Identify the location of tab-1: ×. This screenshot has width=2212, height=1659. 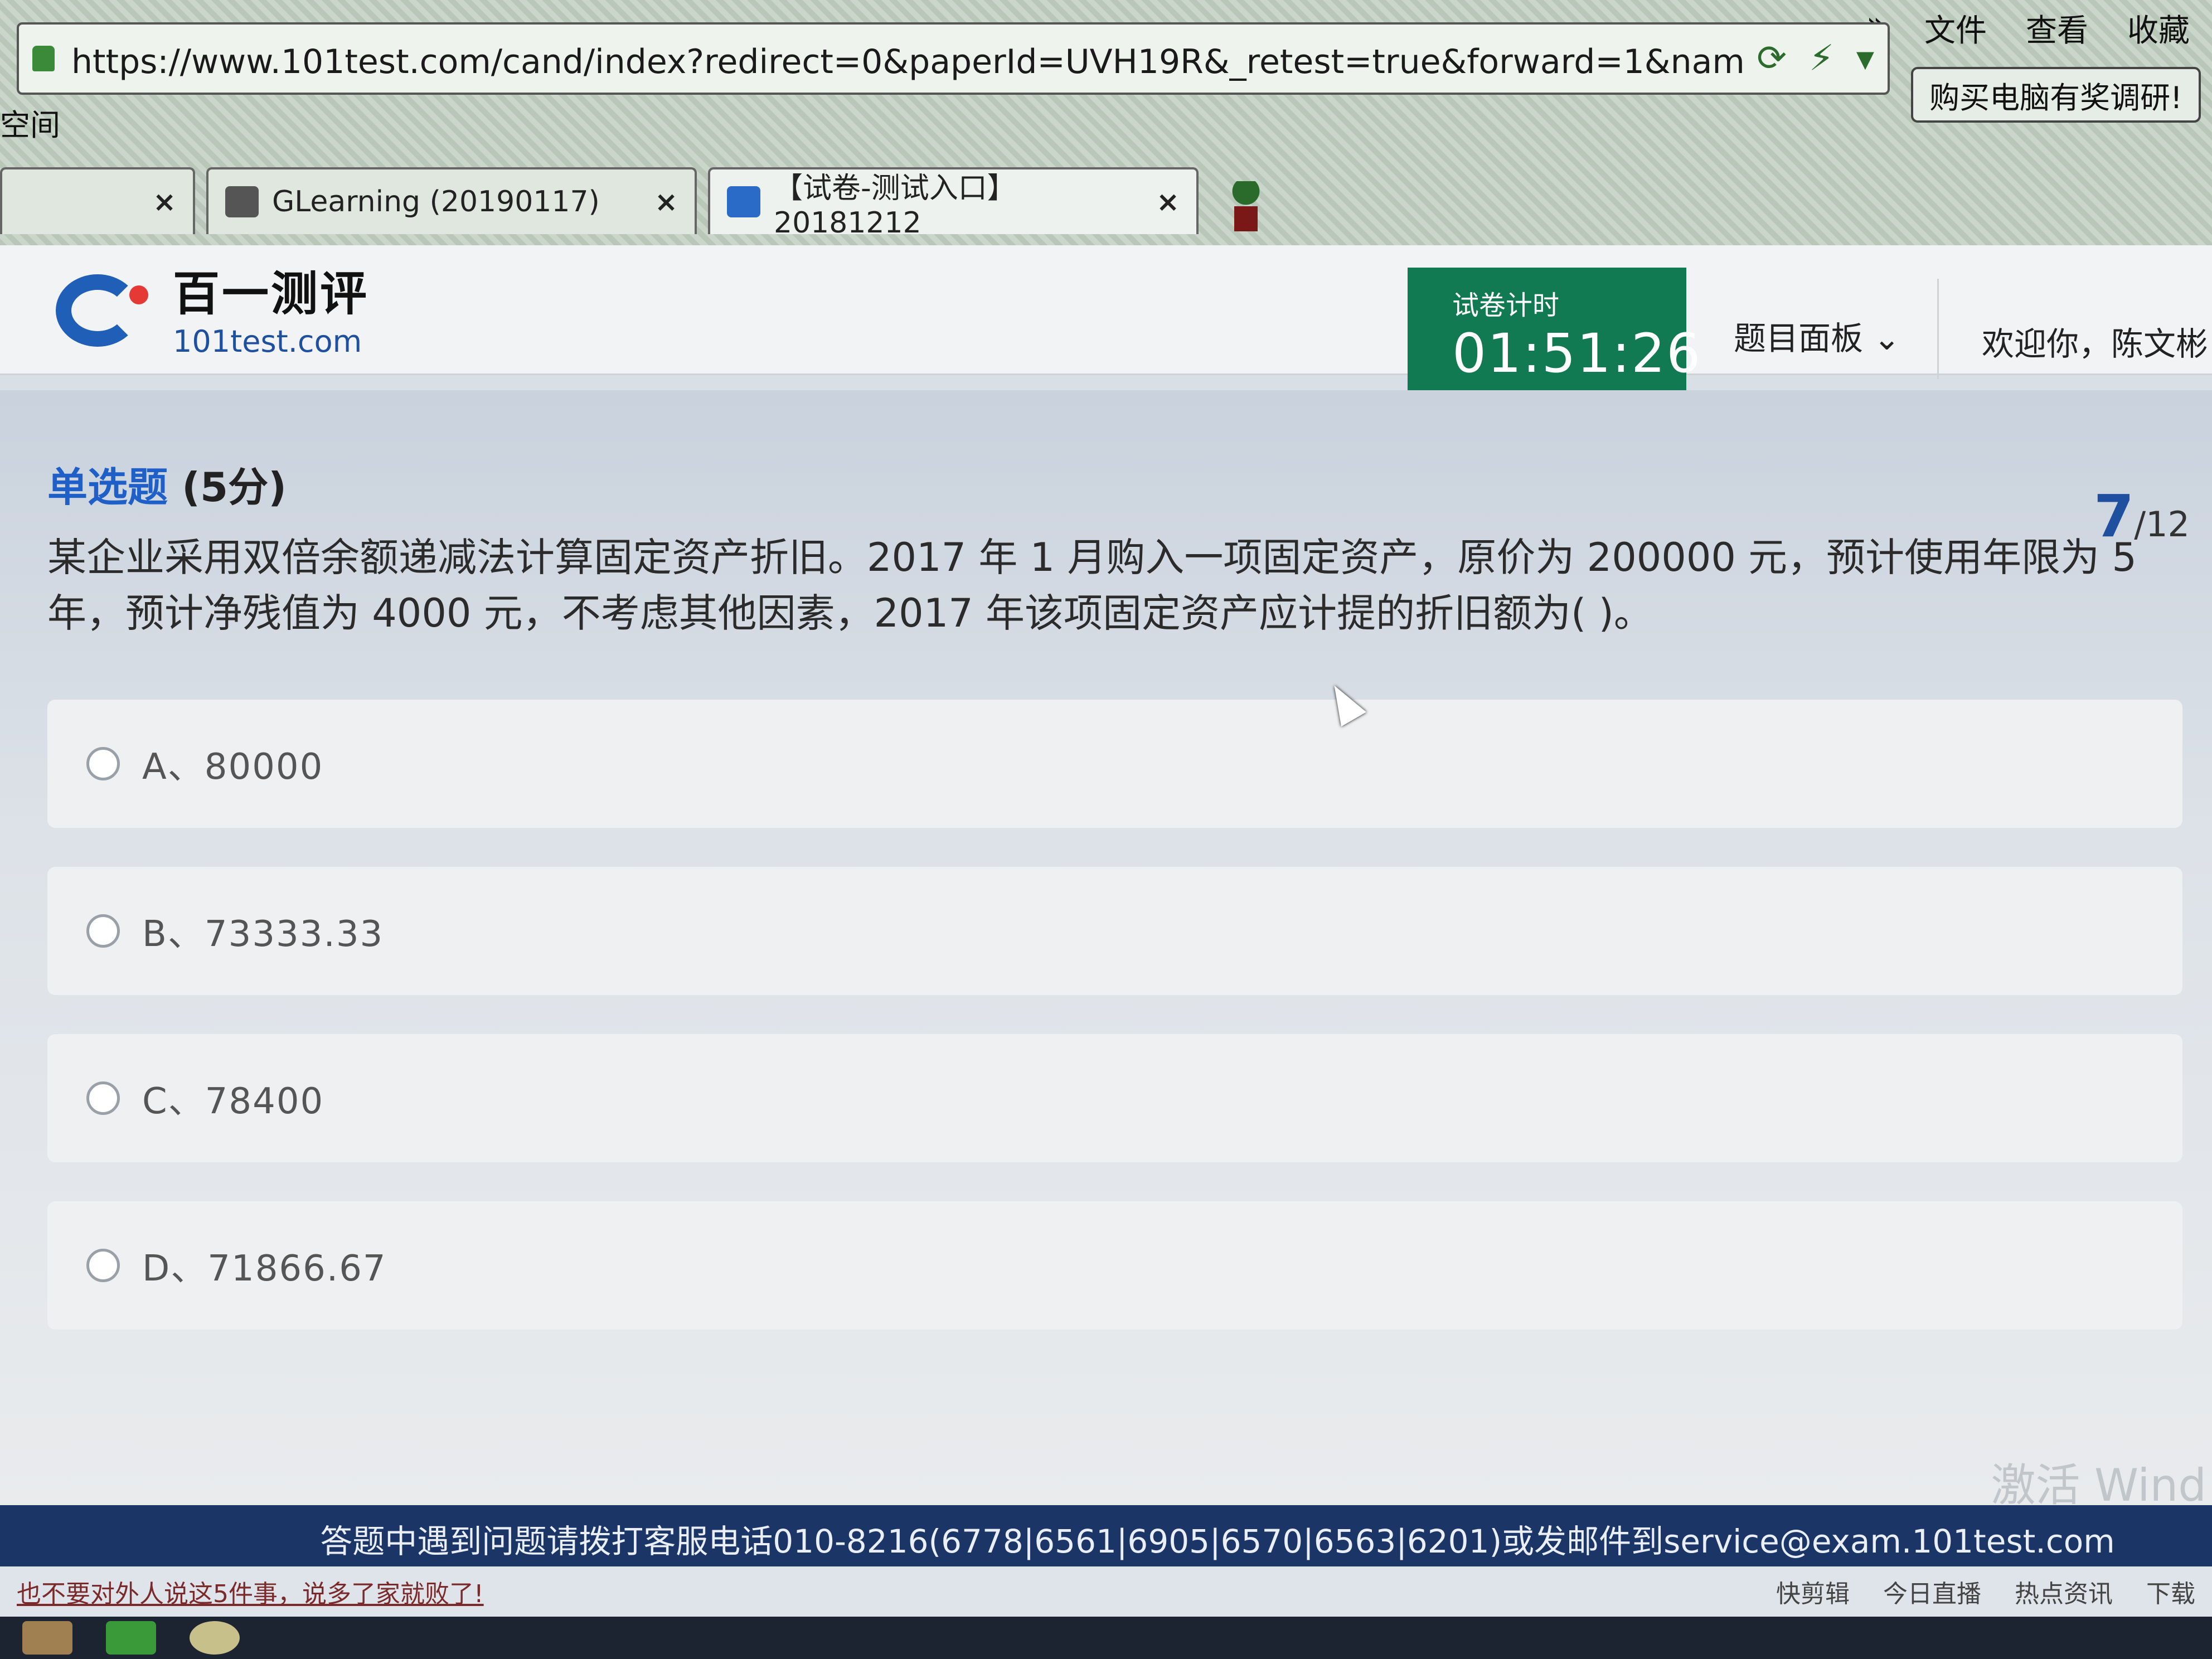
(97, 200).